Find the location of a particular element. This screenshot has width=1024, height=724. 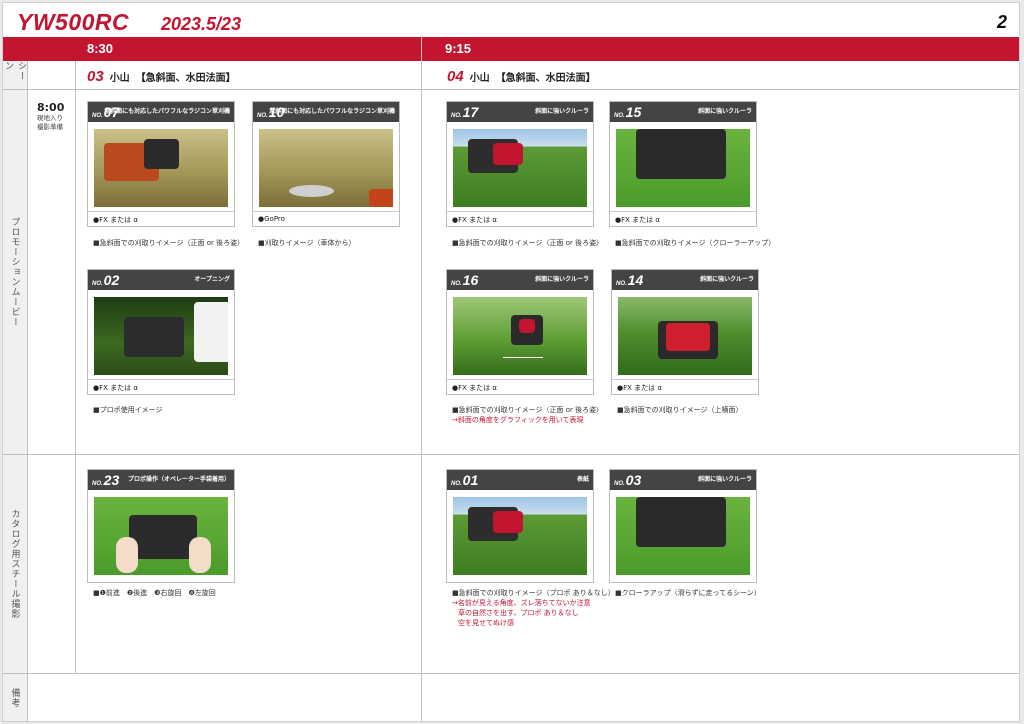

shot-description: ■刈取りイメージ（車体から） is located at coordinates (307, 243).